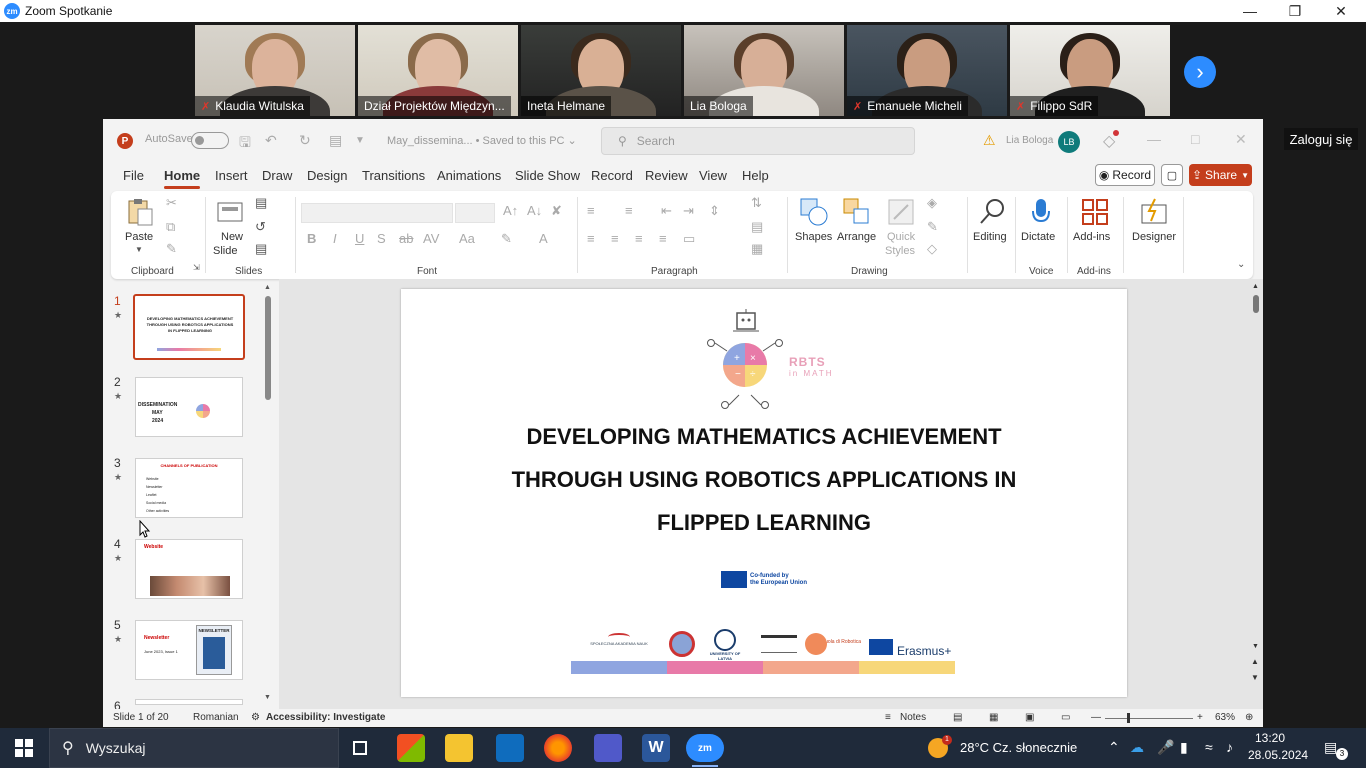  Describe the element at coordinates (1270, 738) in the screenshot. I see `clock-time: 13:20` at that location.